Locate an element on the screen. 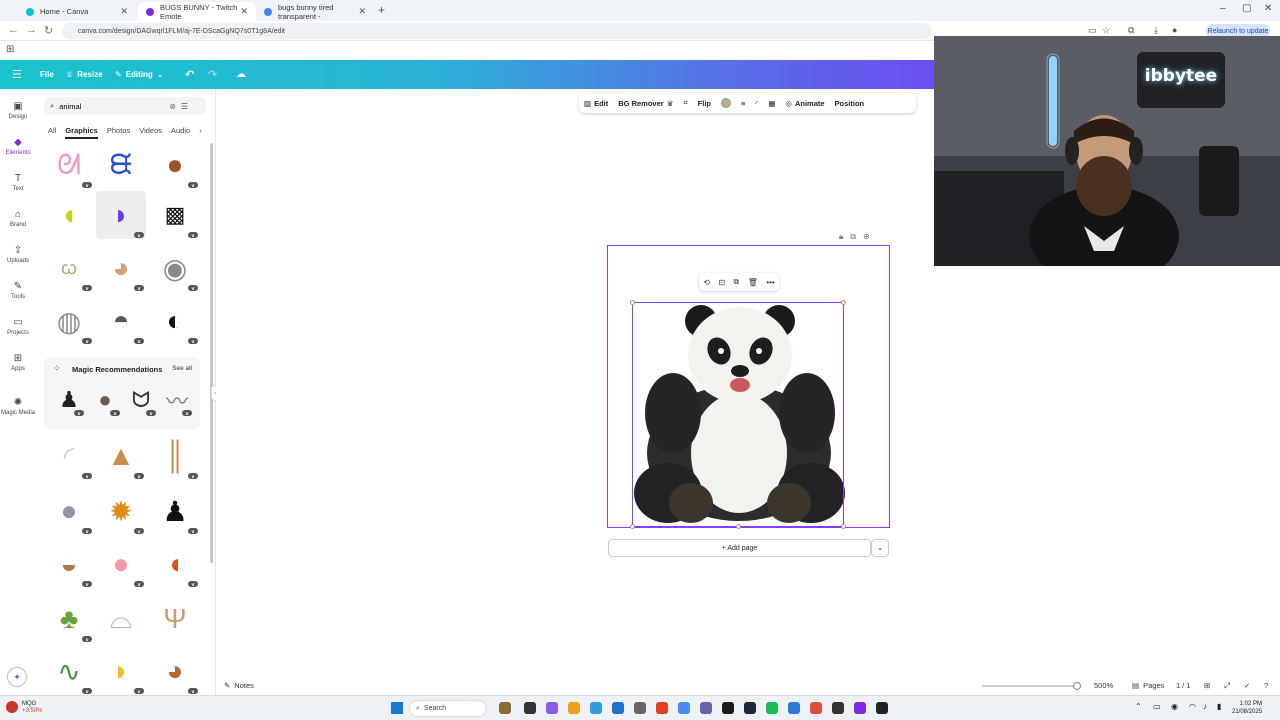  rail-item-text: T Text is located at coordinates (18, 182).